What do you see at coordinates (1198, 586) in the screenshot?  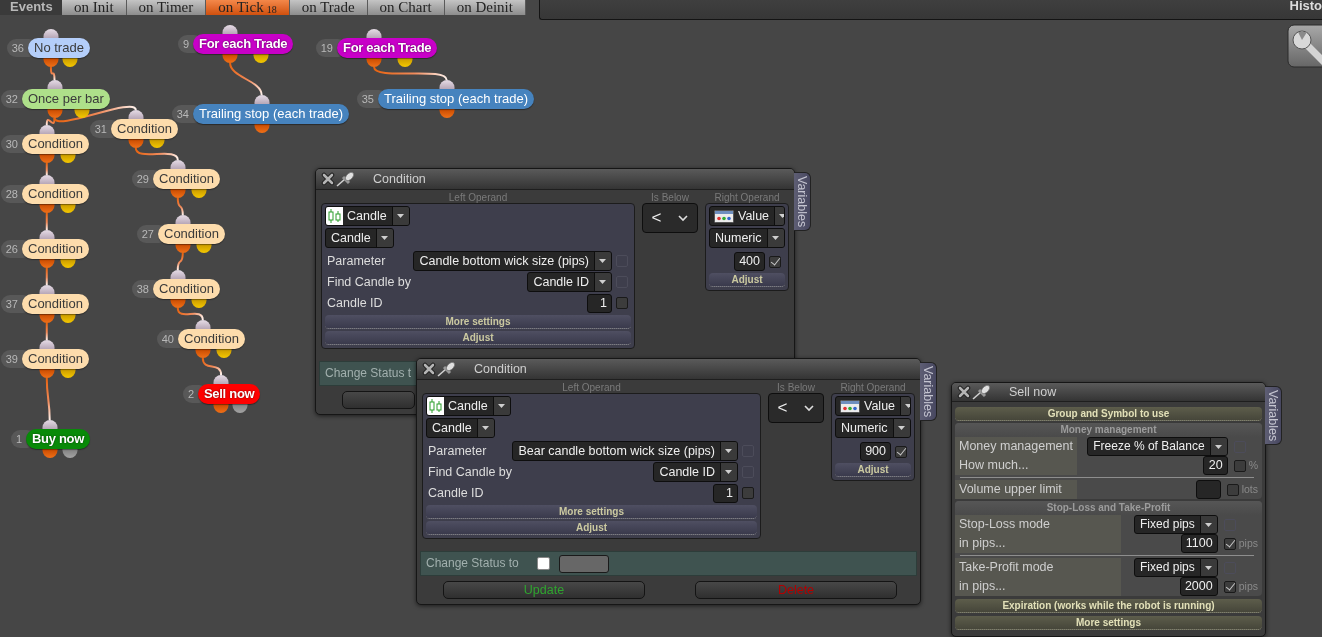 I see `number-field: 2000` at bounding box center [1198, 586].